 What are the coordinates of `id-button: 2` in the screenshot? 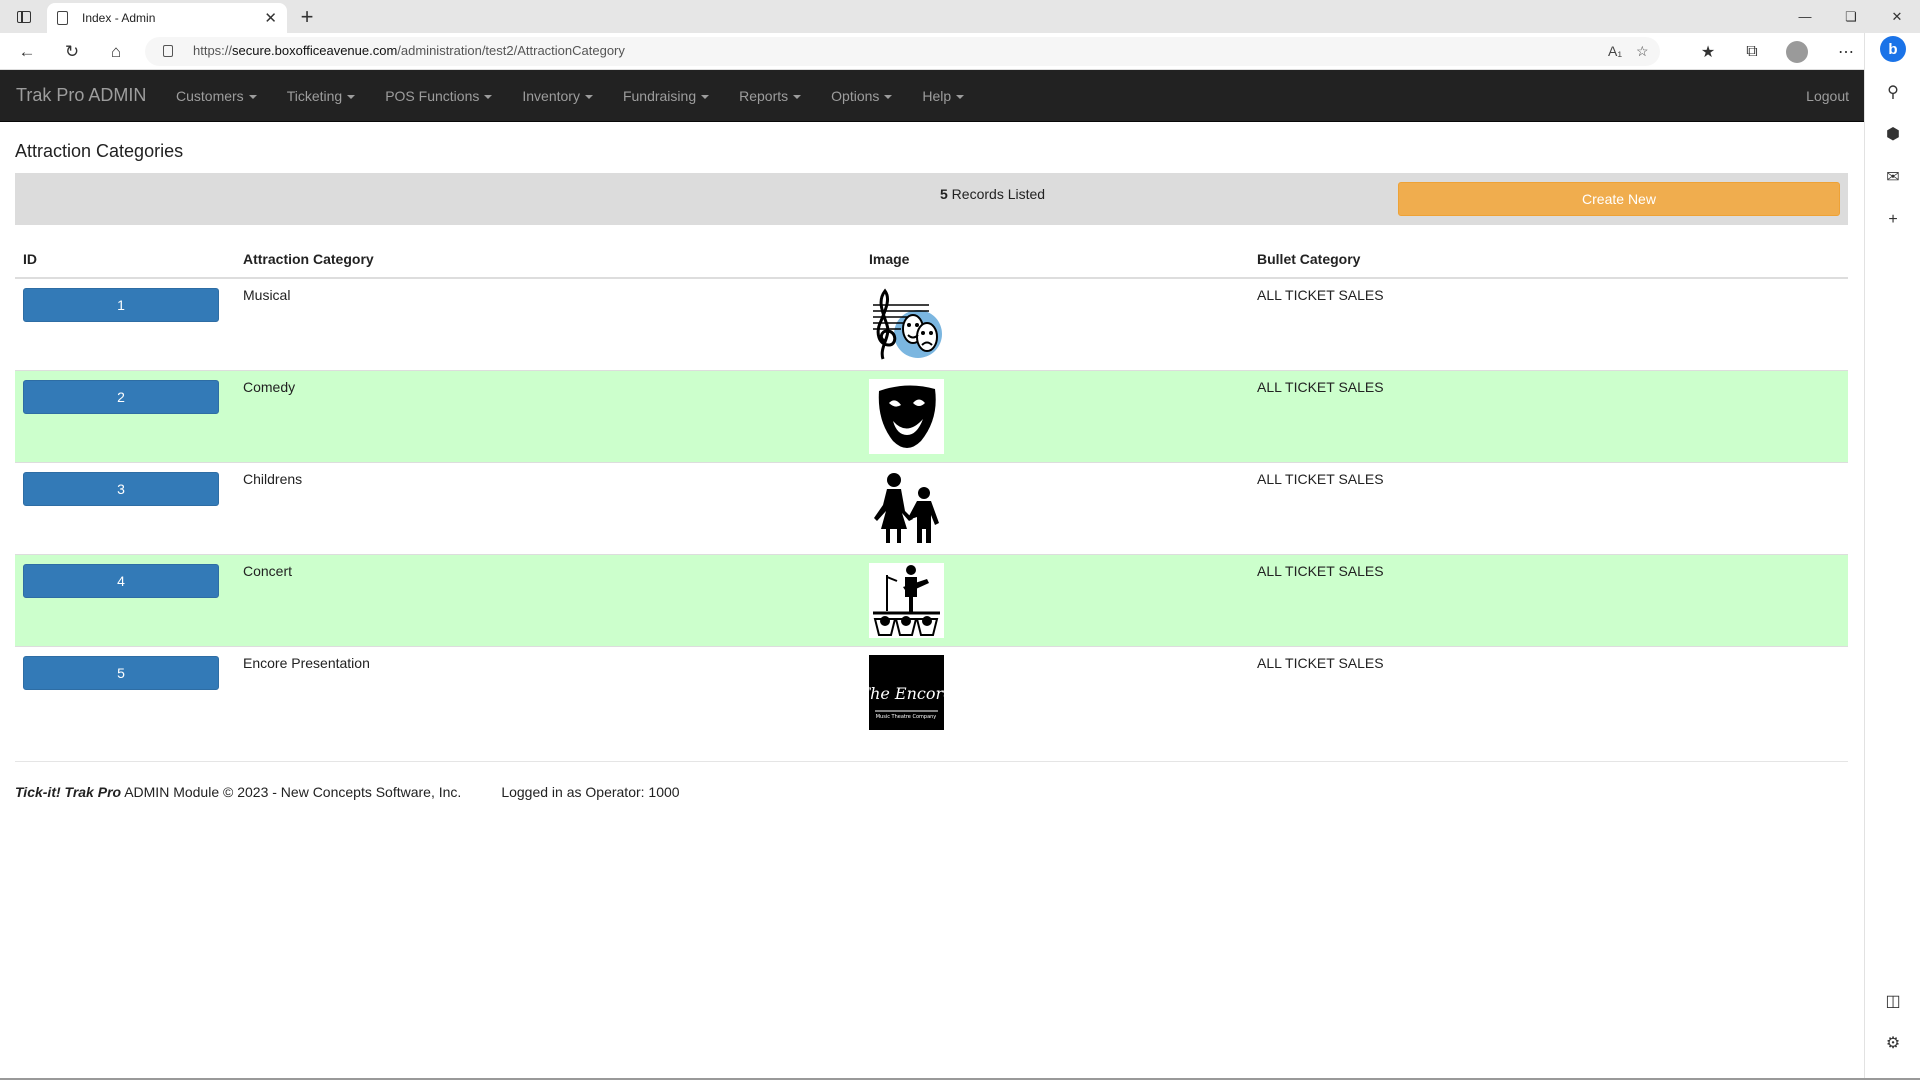 It's located at (121, 397).